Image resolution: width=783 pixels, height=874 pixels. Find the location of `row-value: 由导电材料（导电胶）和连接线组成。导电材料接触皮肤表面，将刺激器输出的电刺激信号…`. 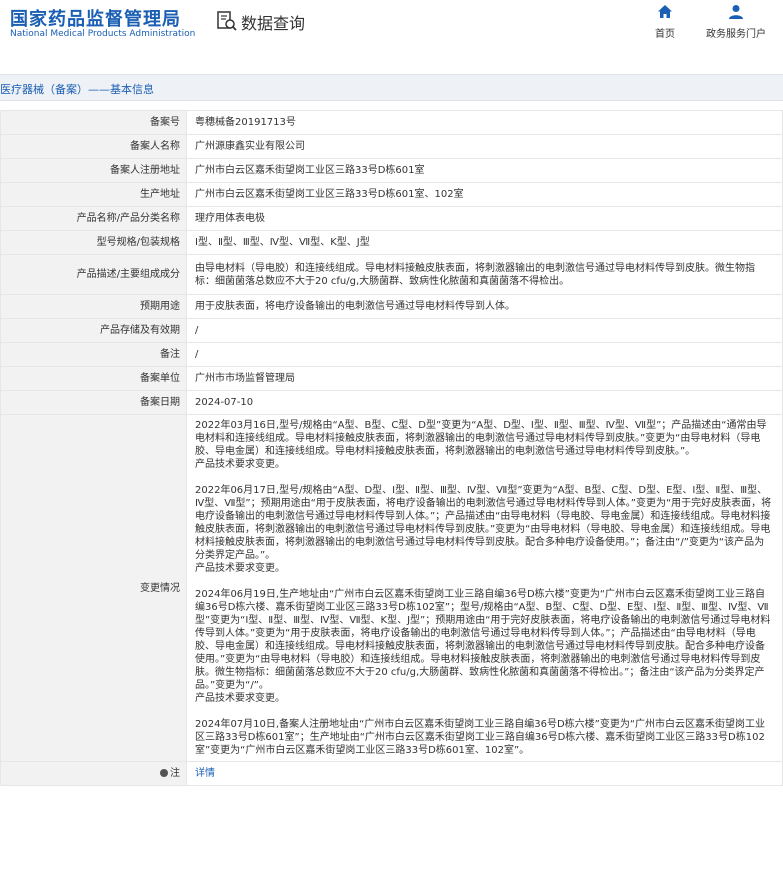

row-value: 由导电材料（导电胶）和连接线组成。导电材料接触皮肤表面，将刺激器输出的电刺激信号… is located at coordinates (484, 274).